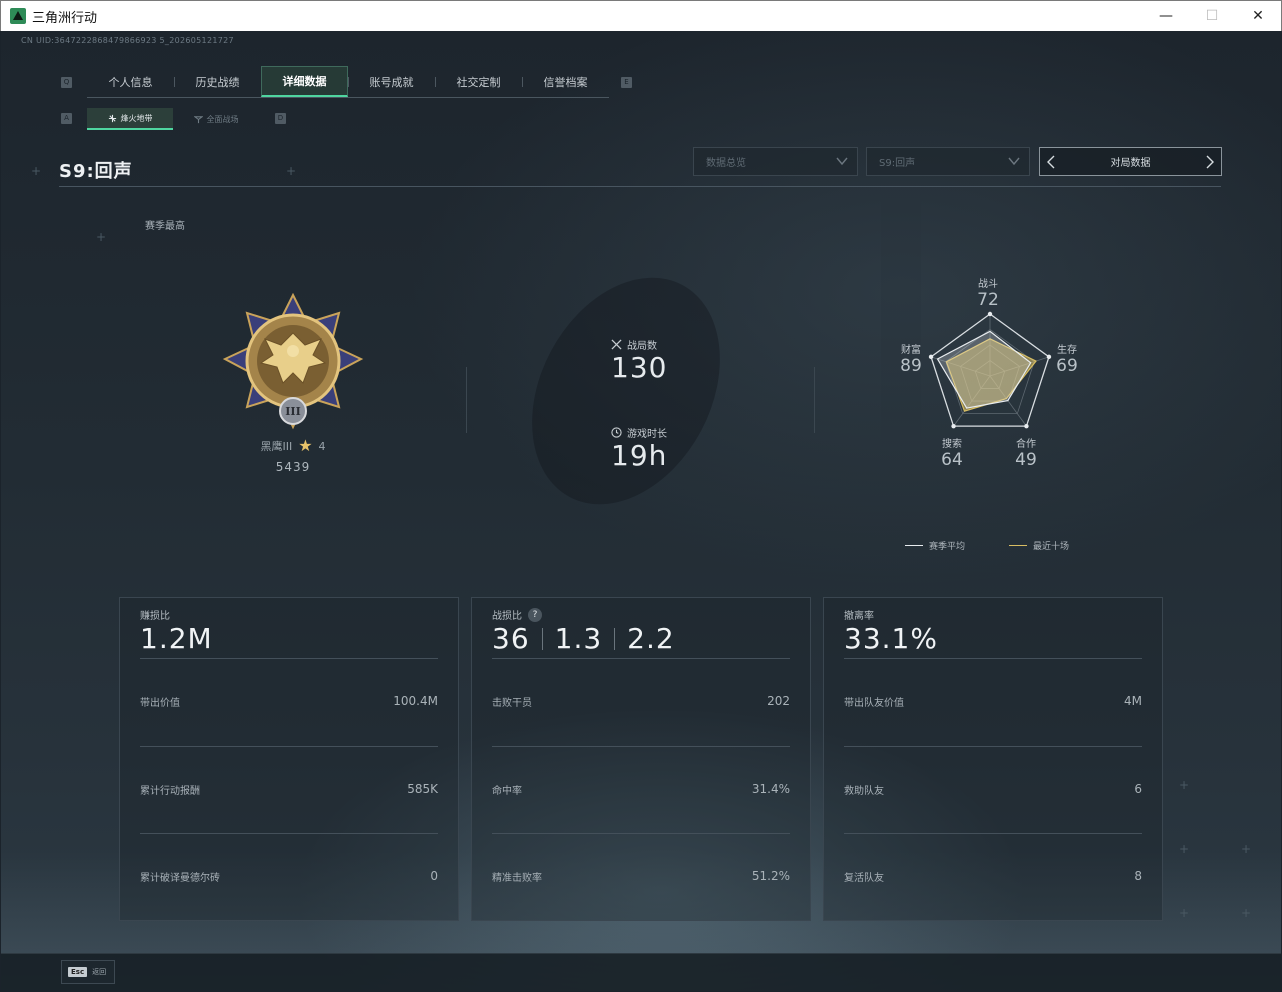 Image resolution: width=1282 pixels, height=992 pixels. What do you see at coordinates (993, 876) in the screenshot?
I see `card-row: 复活队友 8` at bounding box center [993, 876].